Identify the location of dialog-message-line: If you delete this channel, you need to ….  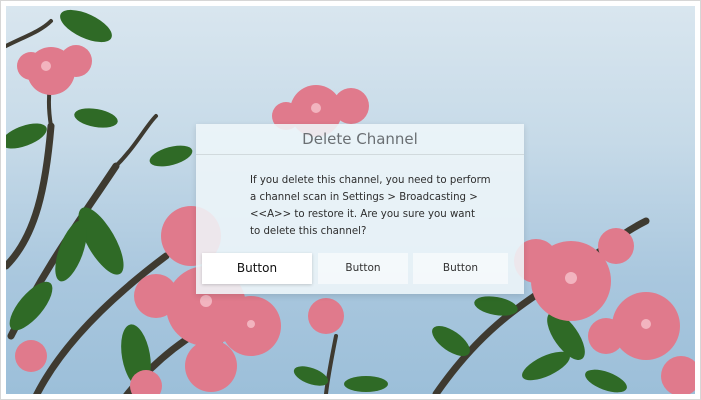
(370, 180).